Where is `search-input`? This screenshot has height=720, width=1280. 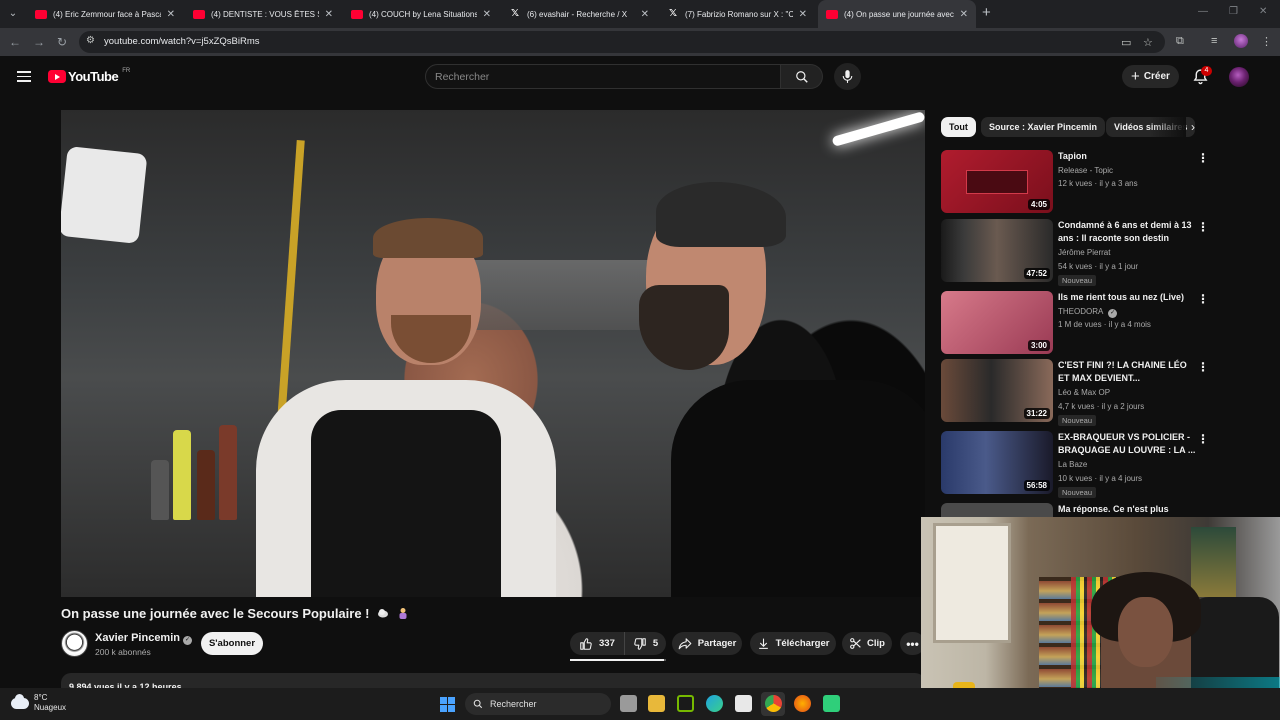 search-input is located at coordinates (600, 77).